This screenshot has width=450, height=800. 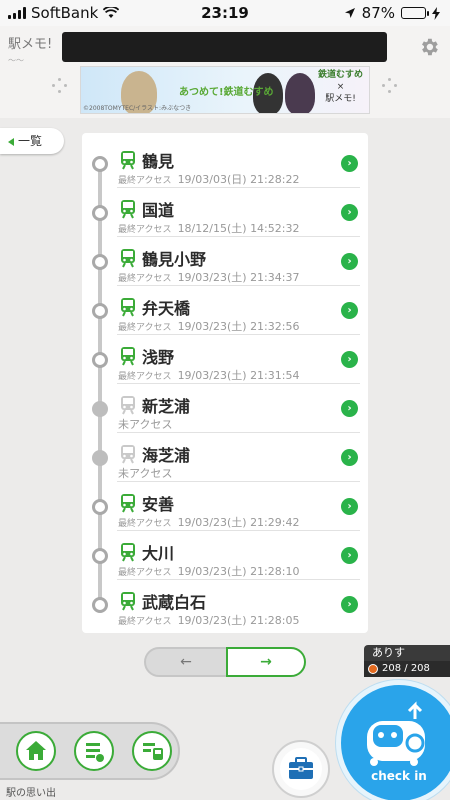 I want to click on access-time: 14:52:32, so click(x=275, y=228).